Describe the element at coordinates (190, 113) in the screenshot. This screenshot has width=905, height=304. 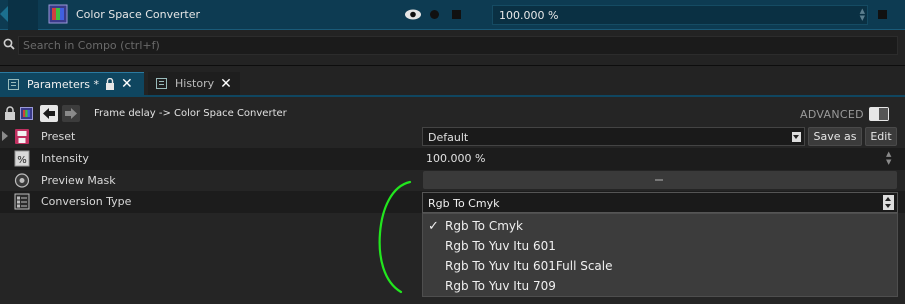
I see `breadcrumb: Frame delay -> Color Space Converter` at that location.